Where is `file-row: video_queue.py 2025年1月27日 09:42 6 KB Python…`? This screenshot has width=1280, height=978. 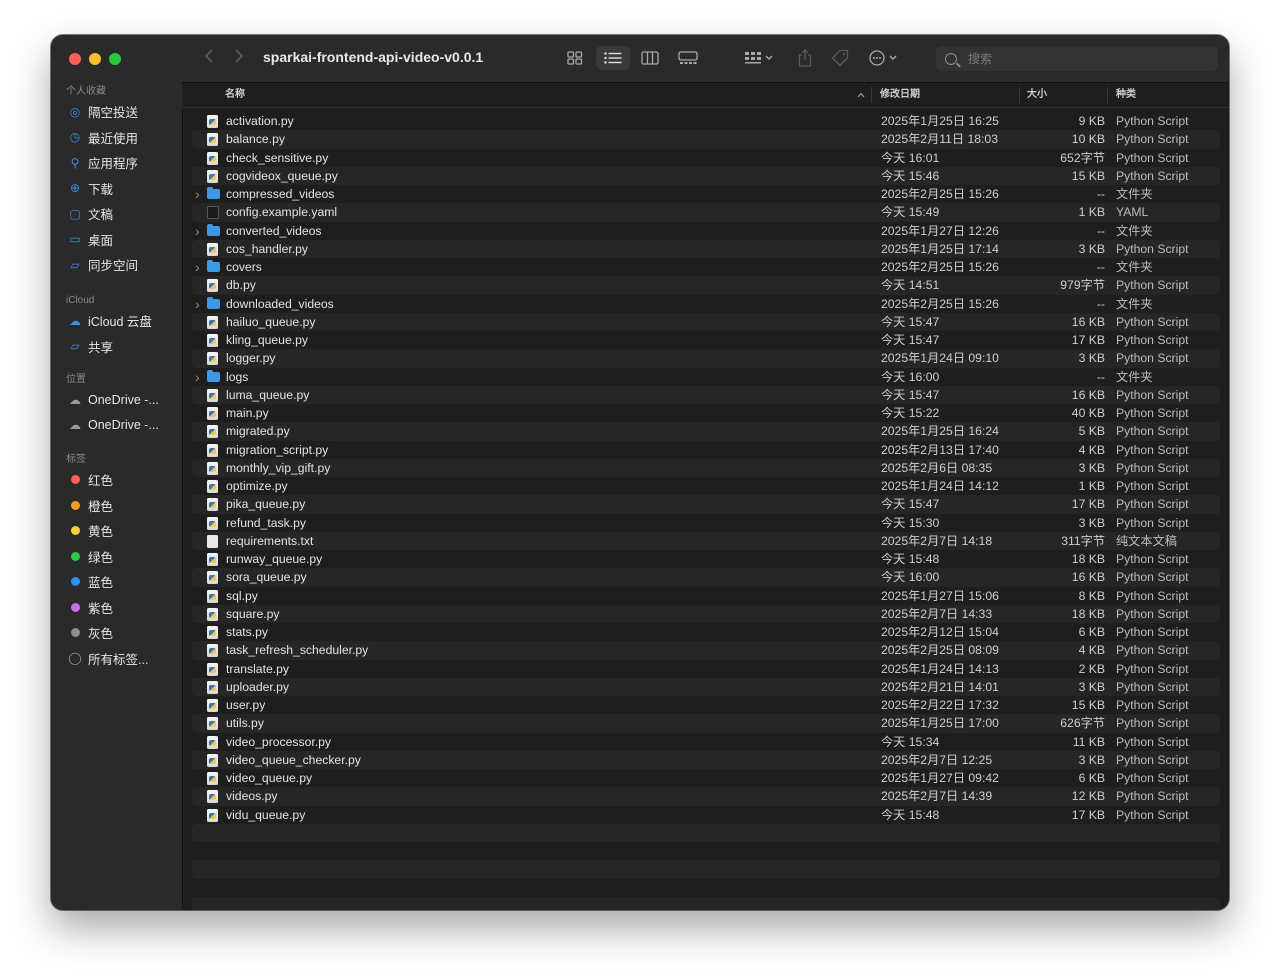 file-row: video_queue.py 2025年1月27日 09:42 6 KB Python… is located at coordinates (706, 778).